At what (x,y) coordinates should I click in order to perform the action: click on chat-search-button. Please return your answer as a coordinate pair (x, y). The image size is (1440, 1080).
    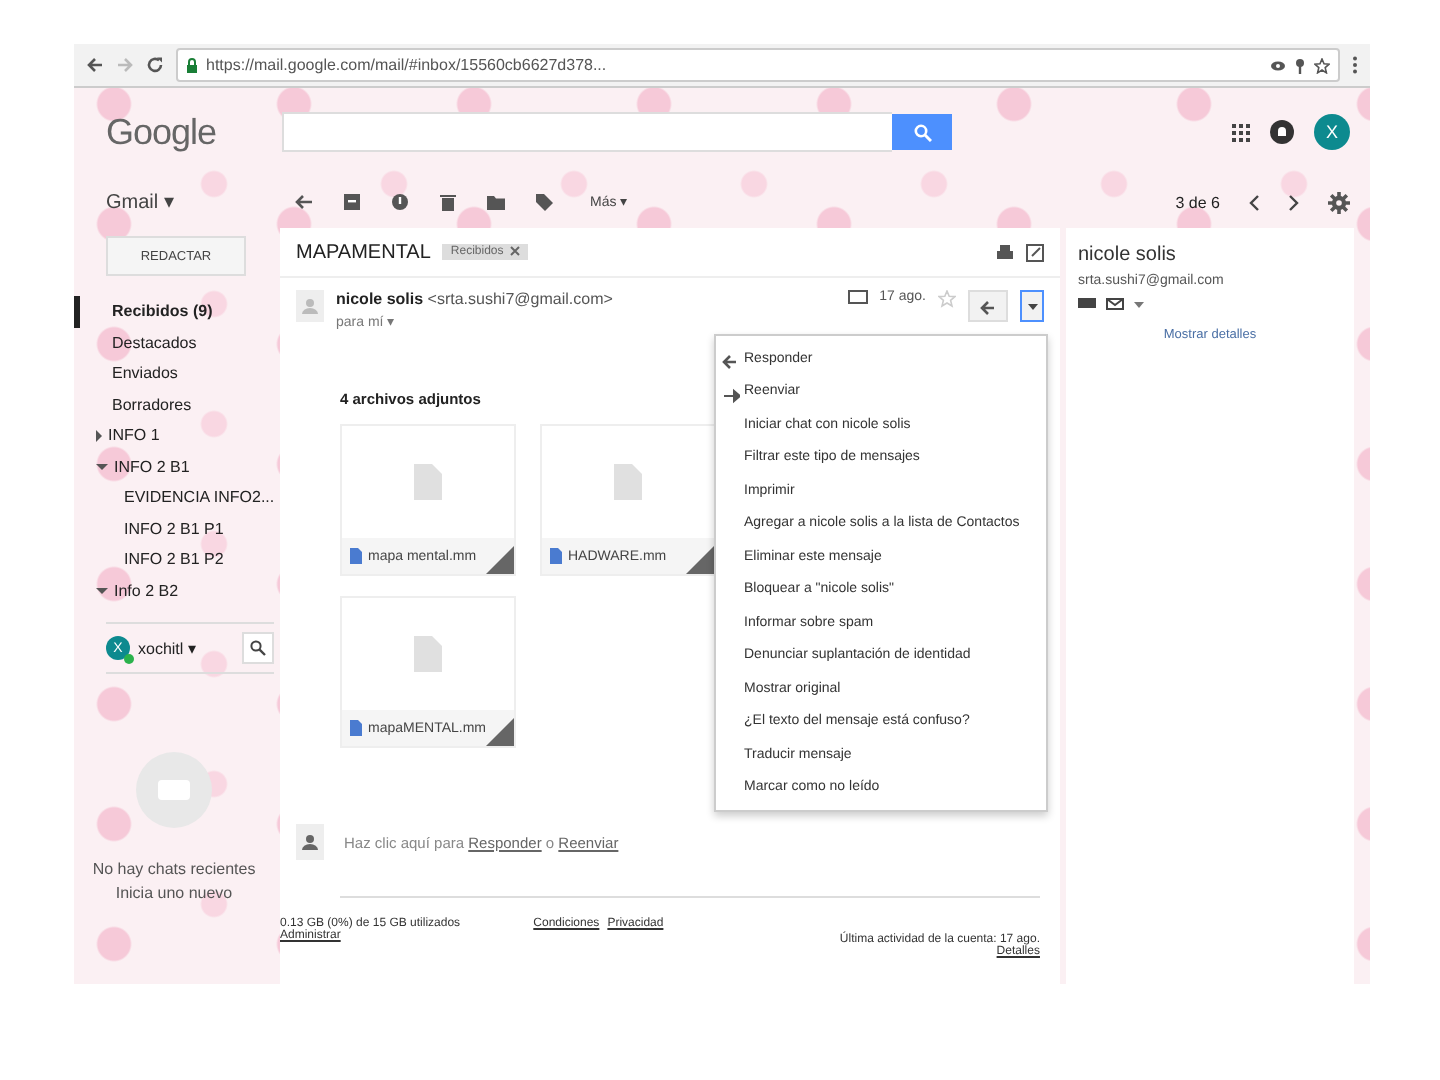
    Looking at the image, I should click on (258, 648).